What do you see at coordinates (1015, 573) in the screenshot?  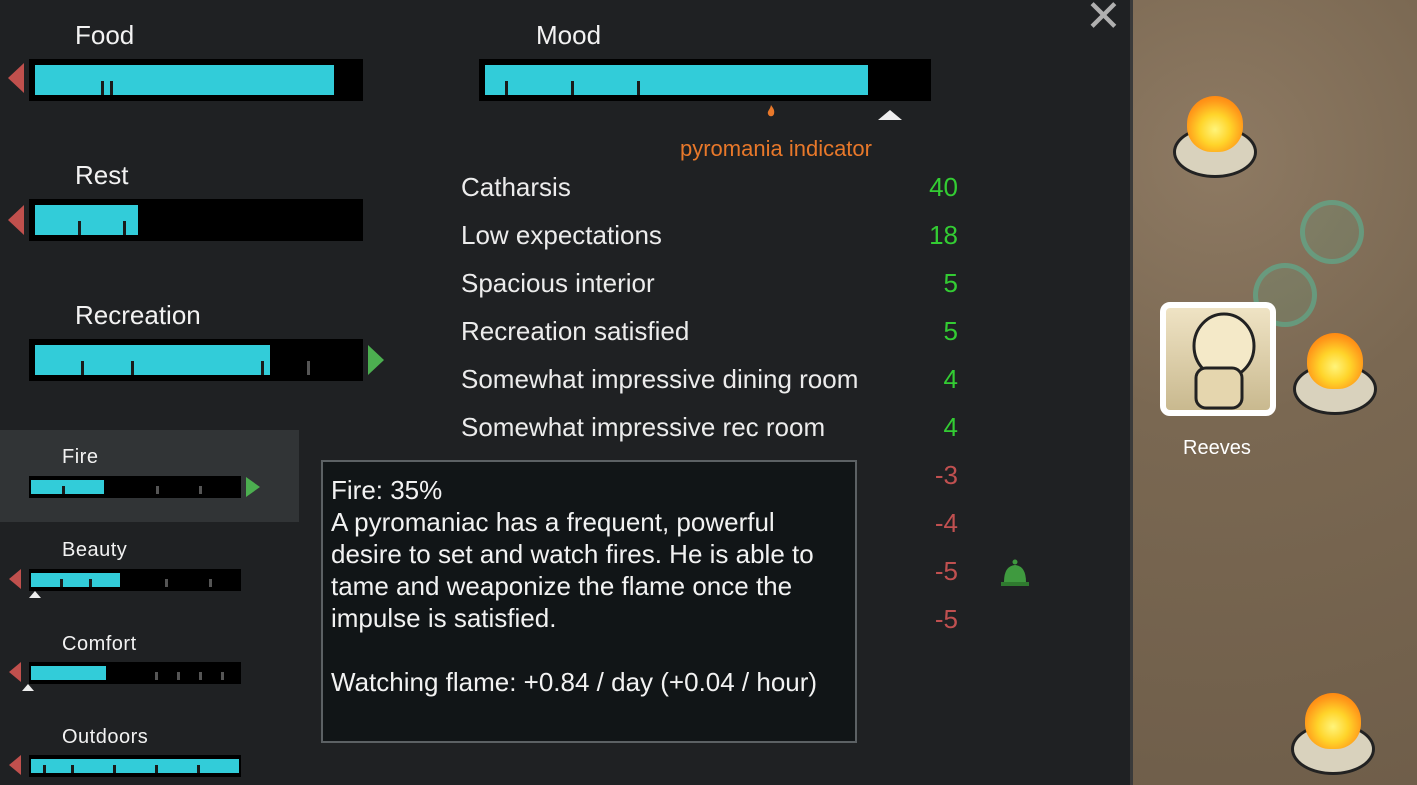 I see `bell-icon` at bounding box center [1015, 573].